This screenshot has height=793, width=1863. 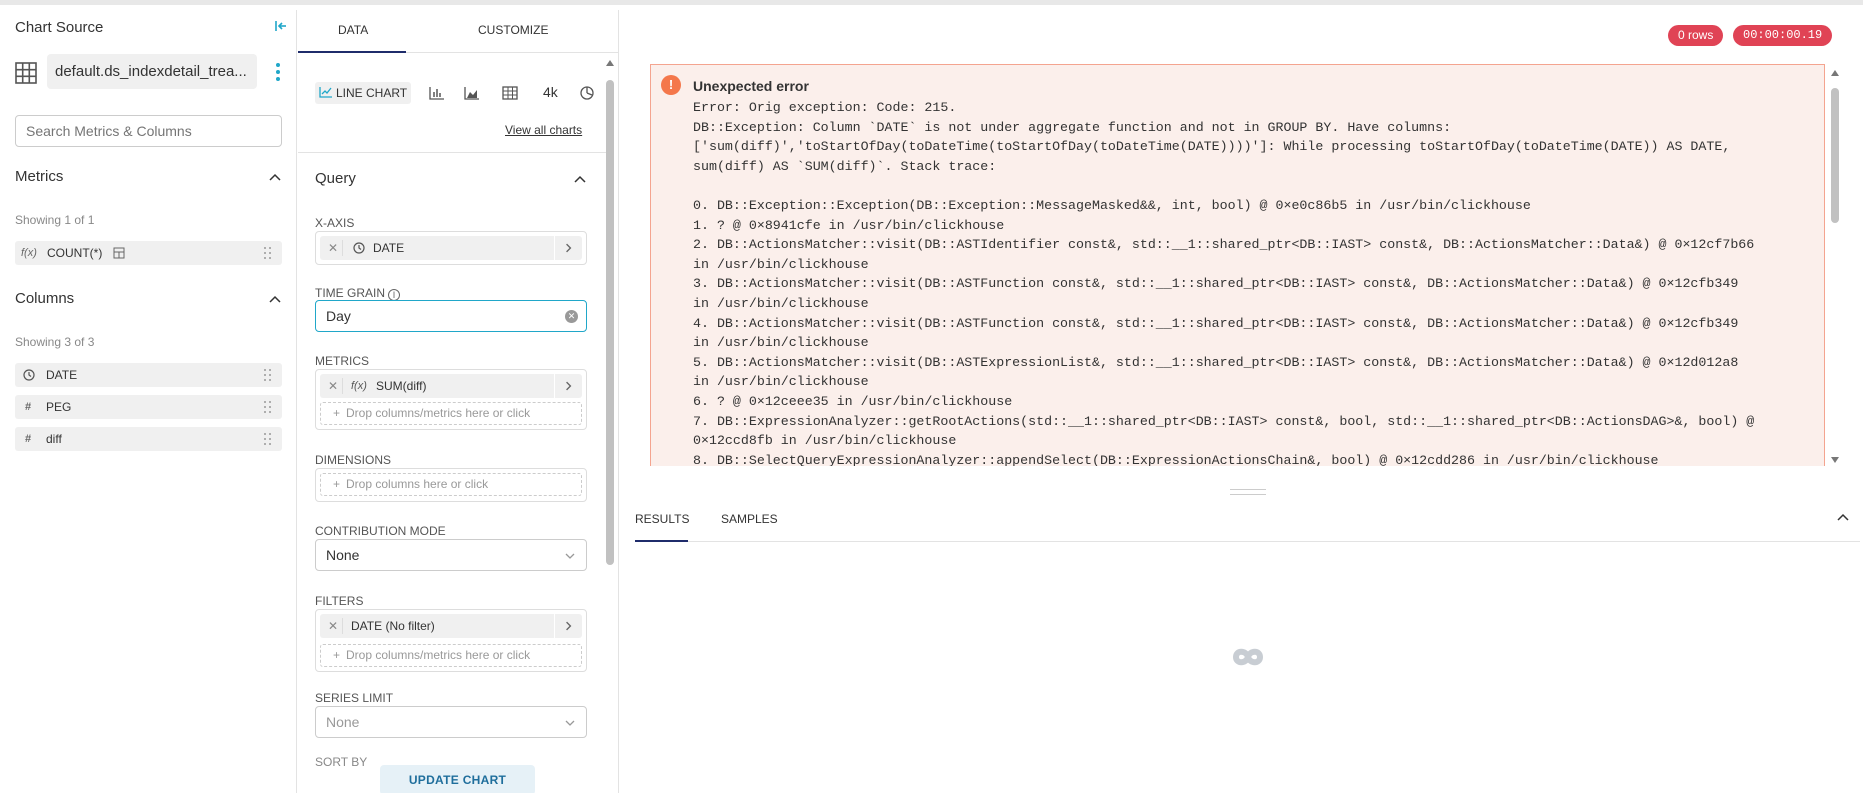 I want to click on metric-label: COUNT(*), so click(x=75, y=253).